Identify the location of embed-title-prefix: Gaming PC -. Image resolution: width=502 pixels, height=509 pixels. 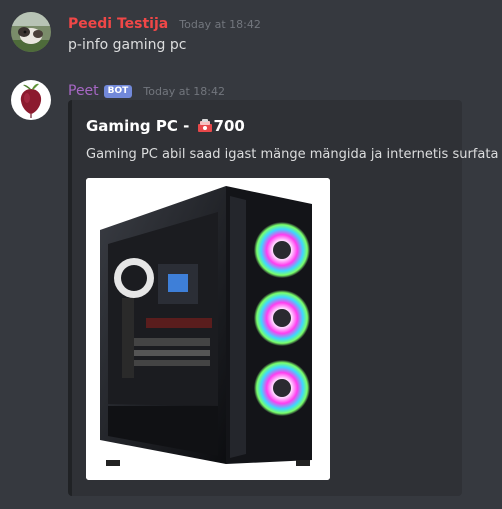
(140, 126).